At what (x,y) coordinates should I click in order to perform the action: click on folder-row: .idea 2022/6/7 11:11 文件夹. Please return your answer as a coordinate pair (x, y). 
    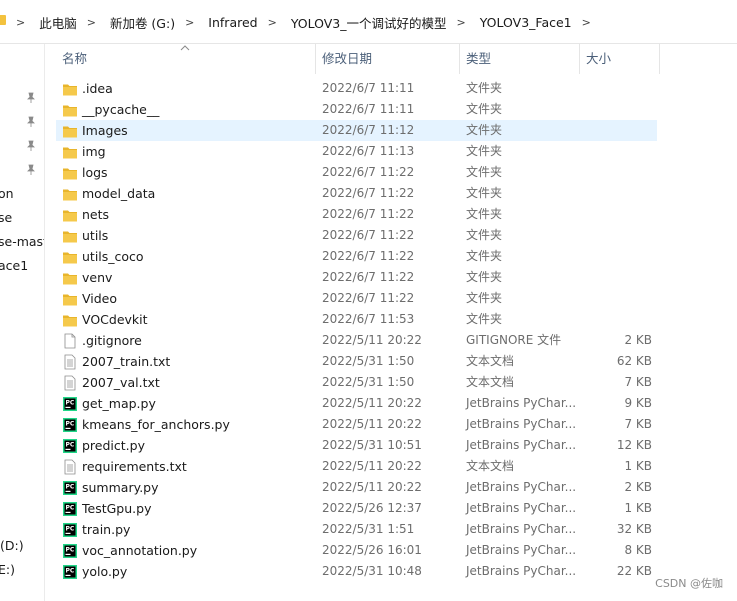
    Looking at the image, I should click on (356, 88).